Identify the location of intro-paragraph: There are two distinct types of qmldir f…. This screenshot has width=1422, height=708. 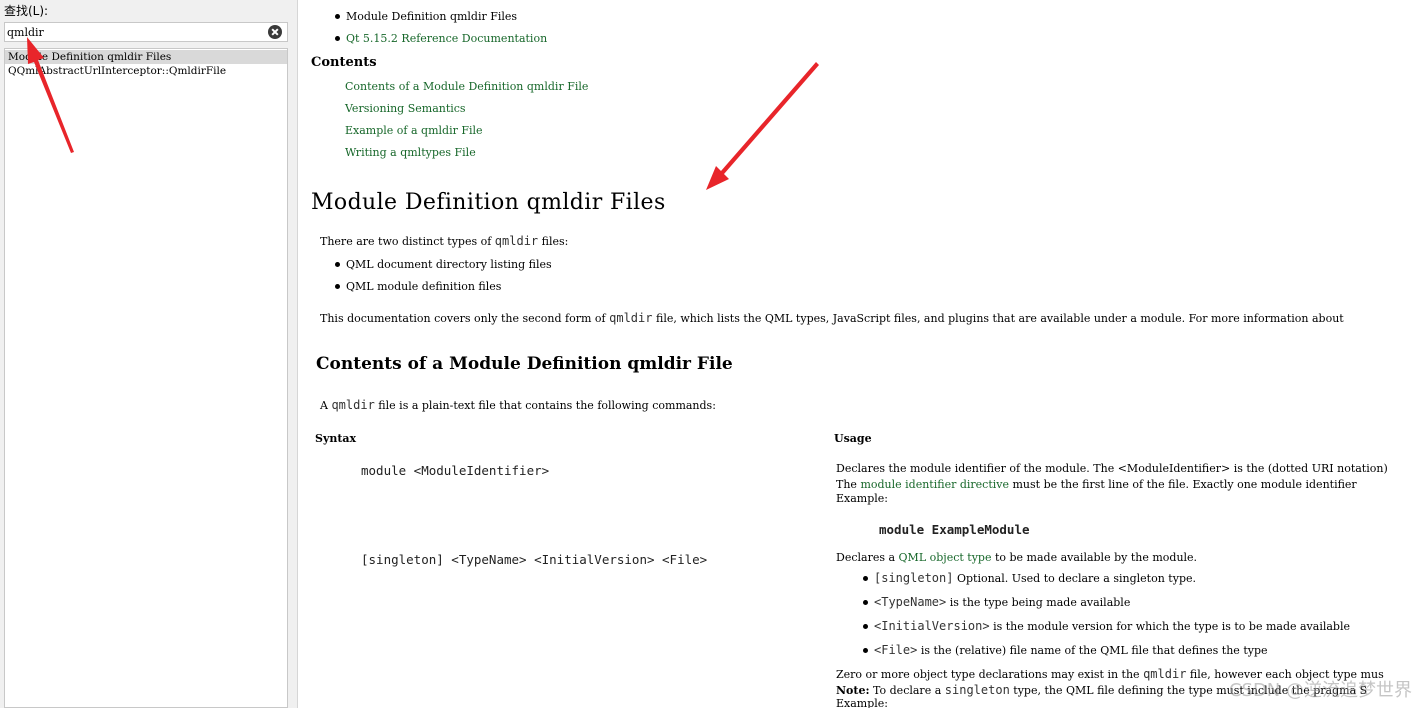
(444, 241).